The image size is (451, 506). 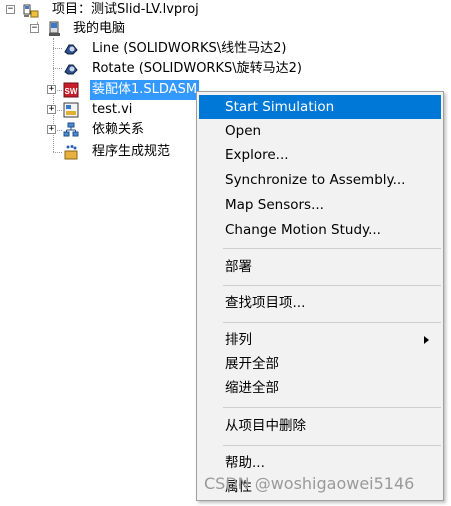 I want to click on tree-row-test-vi: + test.vi, so click(x=80, y=110).